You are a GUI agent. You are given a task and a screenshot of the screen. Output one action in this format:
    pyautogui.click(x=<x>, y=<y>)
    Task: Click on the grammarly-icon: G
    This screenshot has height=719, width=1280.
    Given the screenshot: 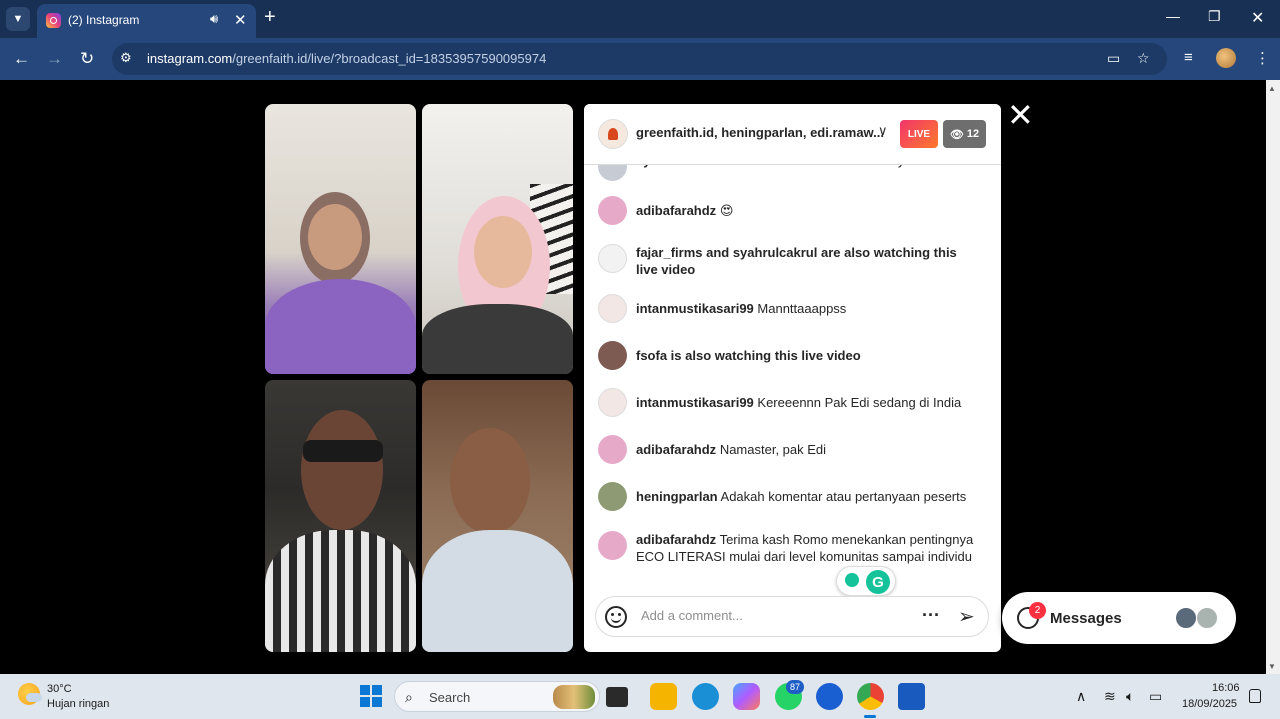 What is the action you would take?
    pyautogui.click(x=878, y=582)
    